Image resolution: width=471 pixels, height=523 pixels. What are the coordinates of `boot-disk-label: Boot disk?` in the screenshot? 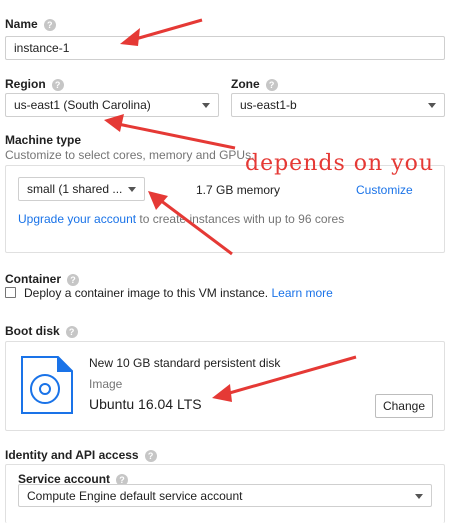 It's located at (41, 331).